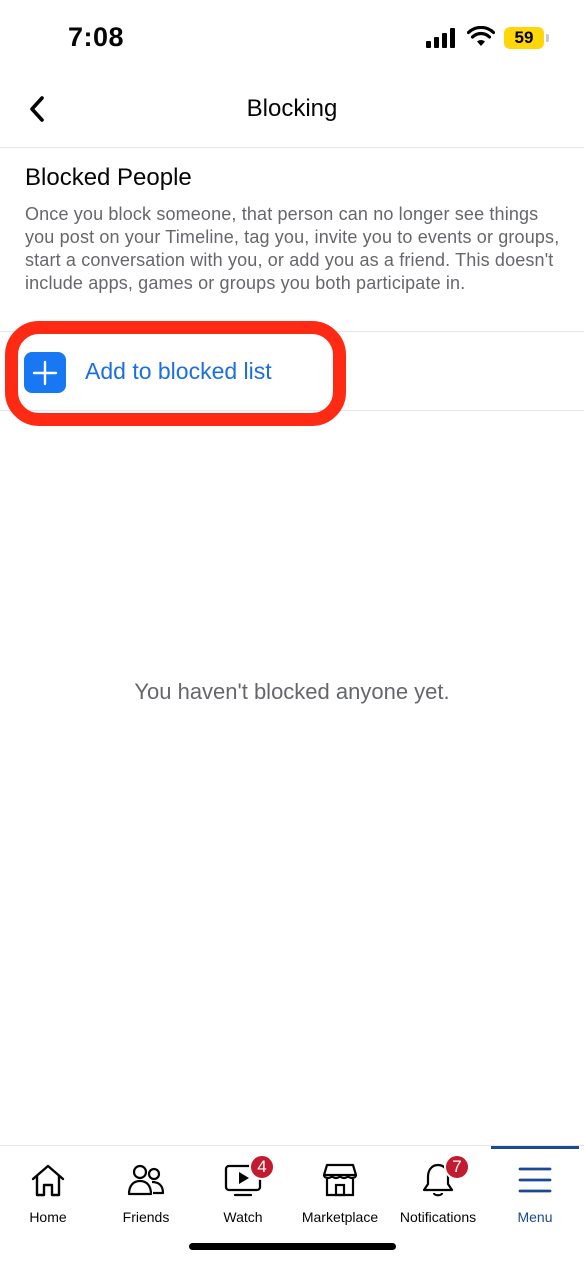 Image resolution: width=584 pixels, height=1263 pixels. I want to click on tab-home: Home, so click(48, 1191).